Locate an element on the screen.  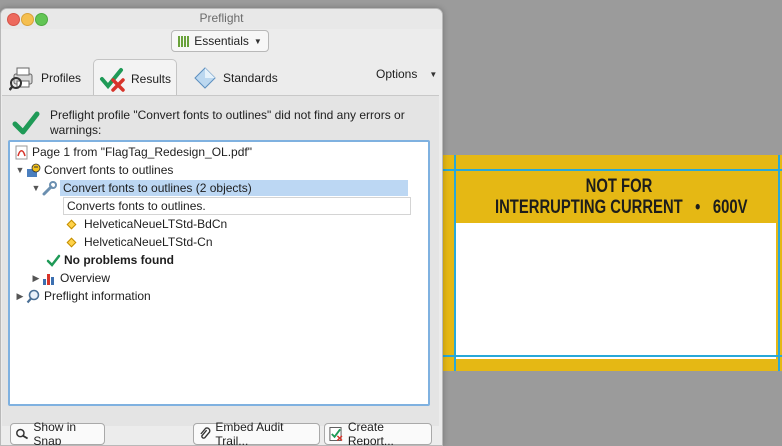
close-window-button is located at coordinates (13, 19).